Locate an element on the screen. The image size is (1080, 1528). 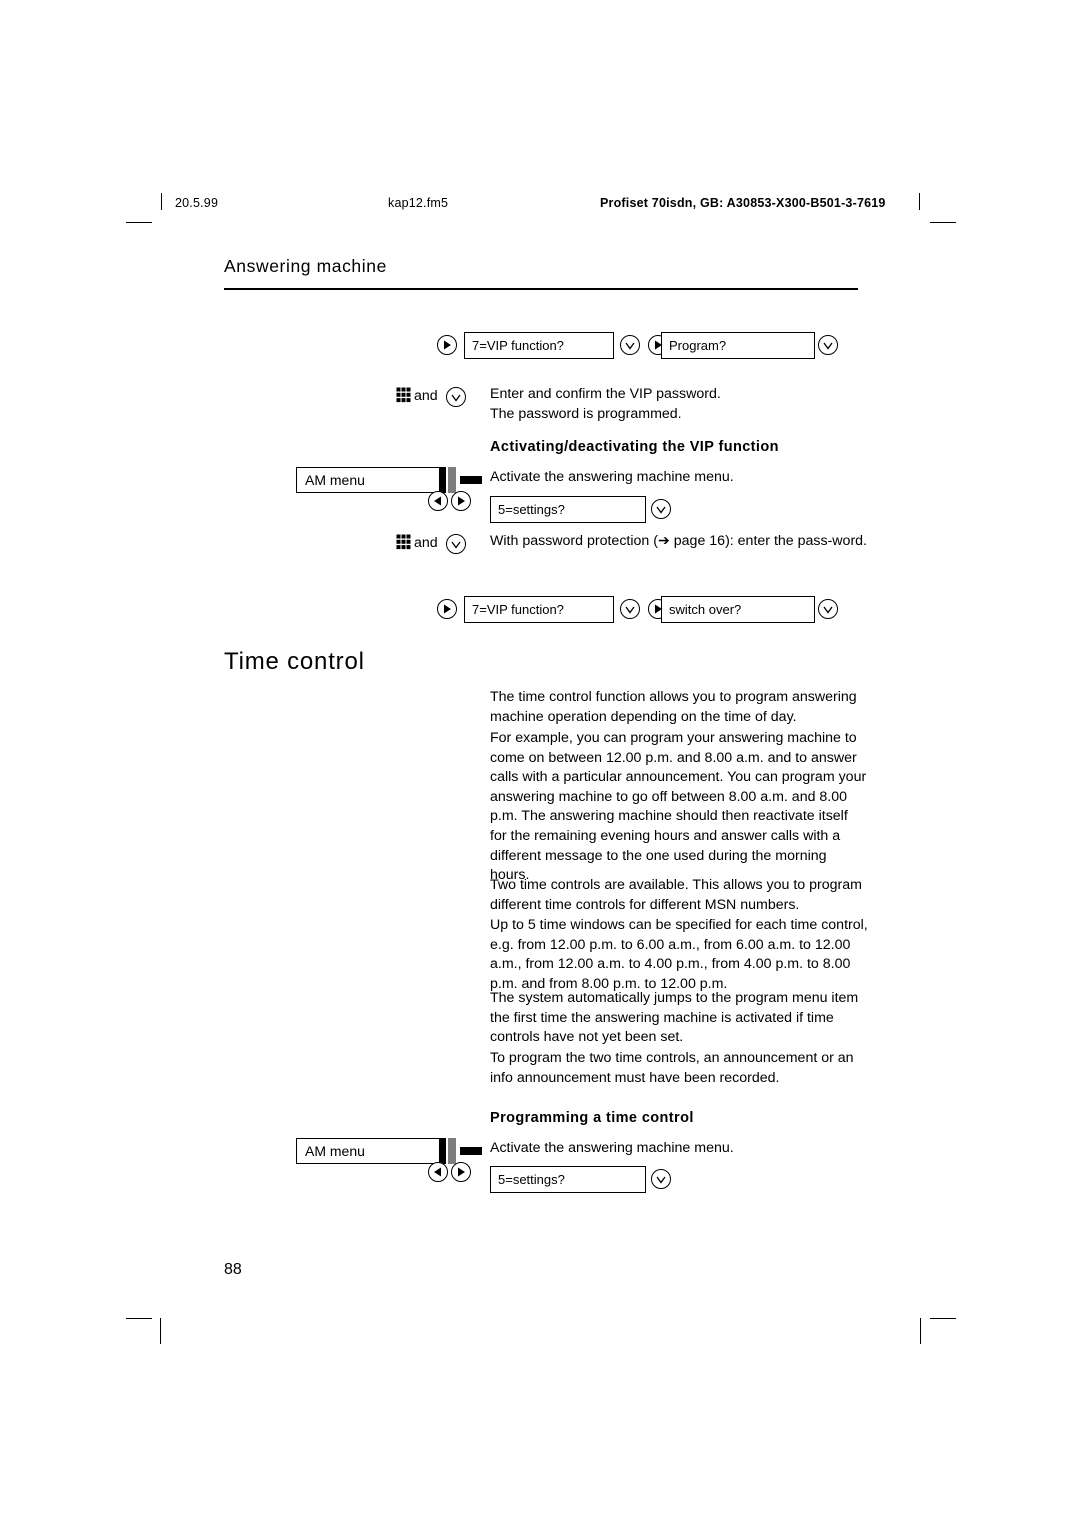
am-menu-instruction-1: Activate the answering machine menu. is located at coordinates (612, 477).